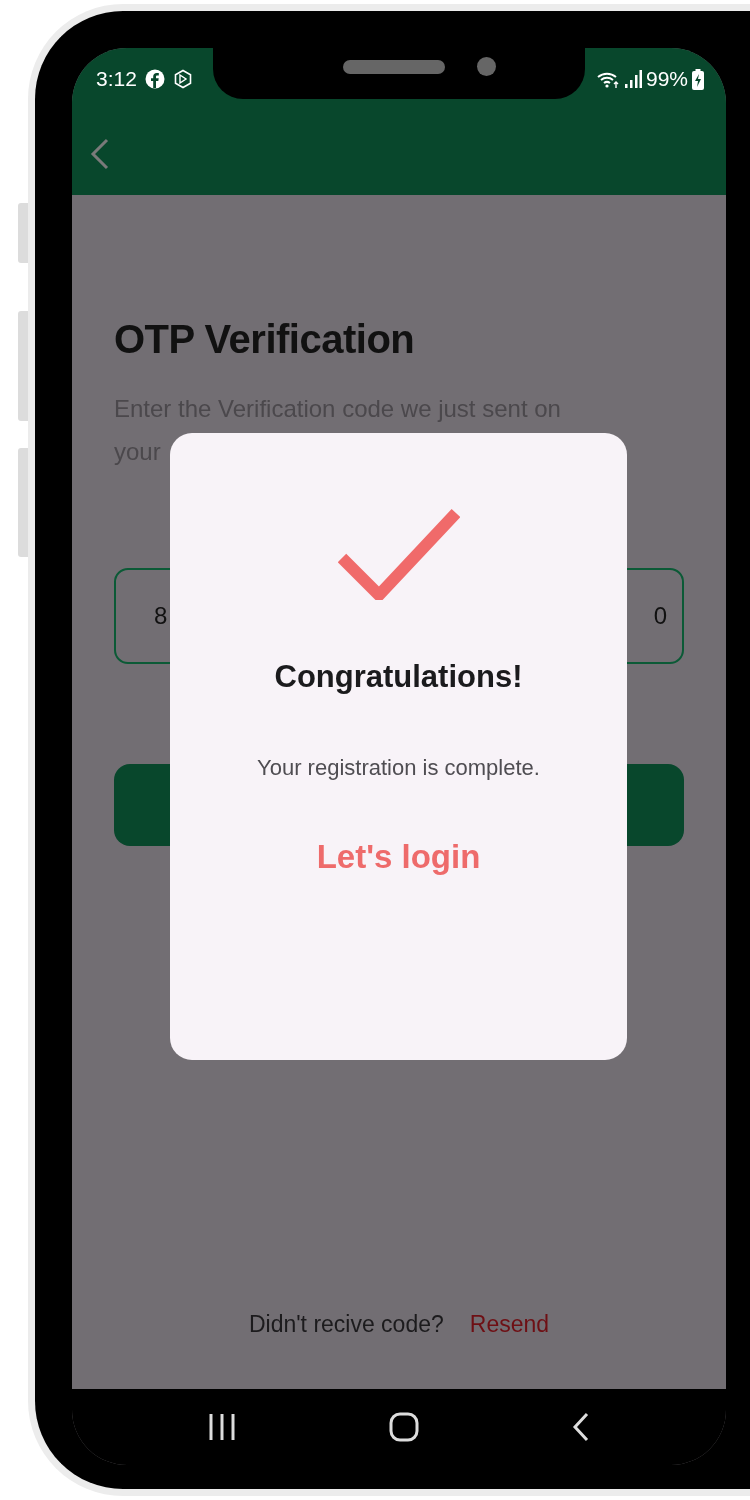  What do you see at coordinates (698, 79) in the screenshot?
I see `battery-charging-icon` at bounding box center [698, 79].